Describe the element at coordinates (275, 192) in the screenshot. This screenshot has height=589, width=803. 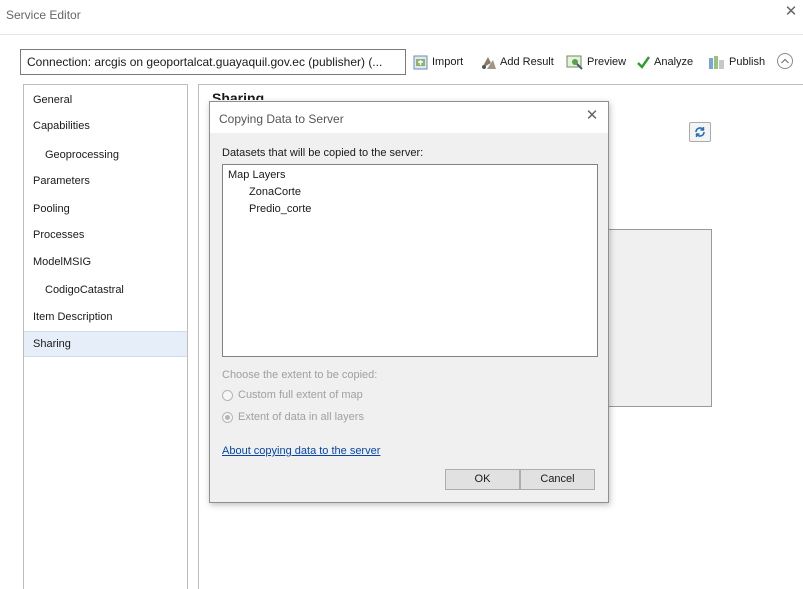
I see `tree-item-zonacorte: ZonaCorte` at that location.